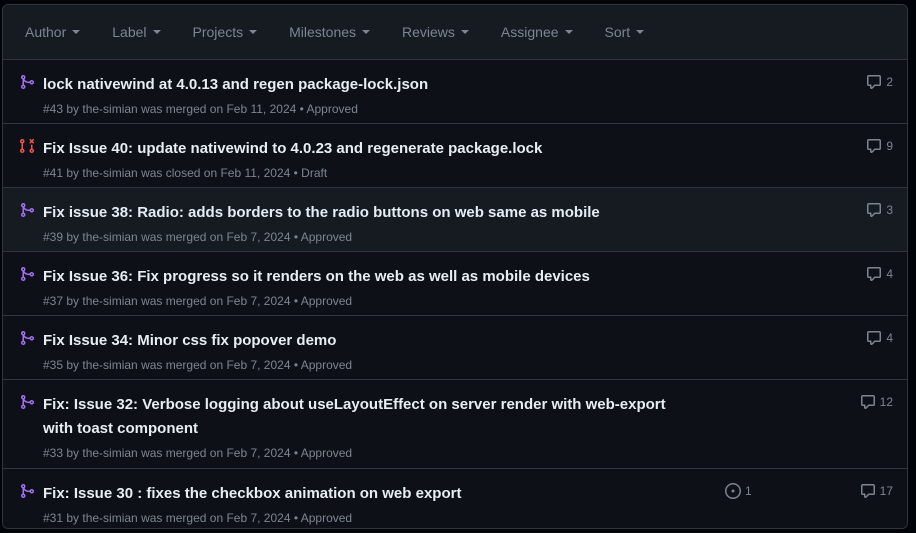 The height and width of the screenshot is (533, 916). Describe the element at coordinates (53, 173) in the screenshot. I see `pr-number: #41` at that location.